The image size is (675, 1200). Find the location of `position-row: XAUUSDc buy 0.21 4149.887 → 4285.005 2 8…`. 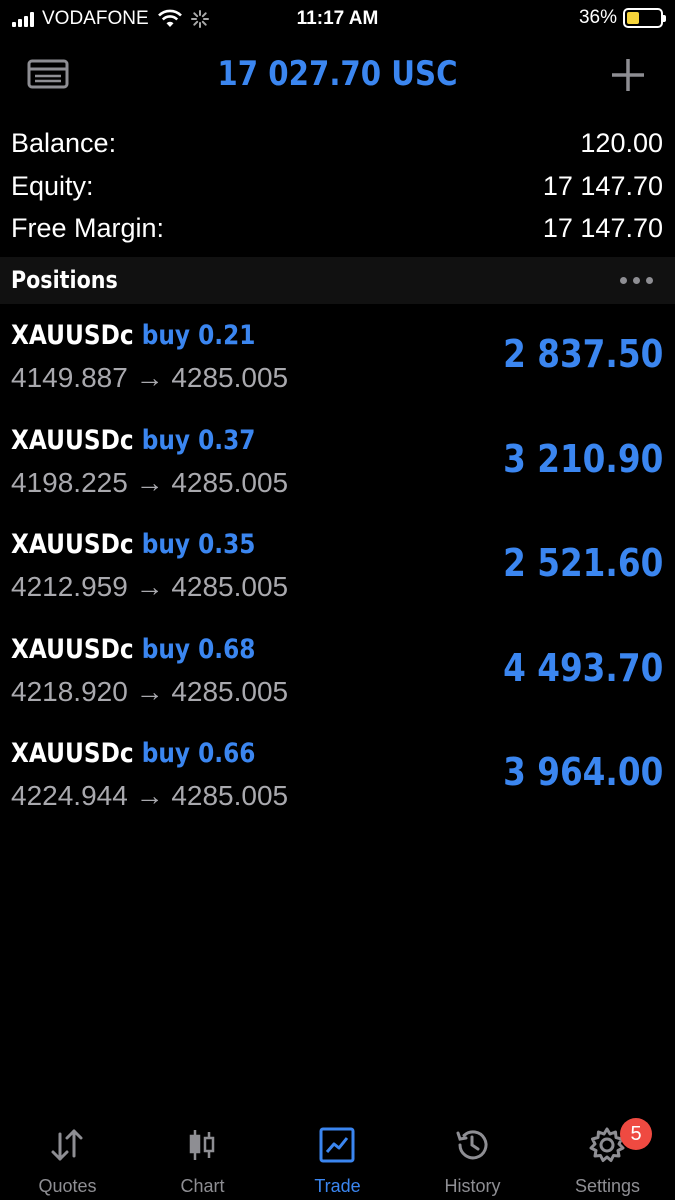

position-row: XAUUSDc buy 0.21 4149.887 → 4285.005 2 8… is located at coordinates (337, 364).